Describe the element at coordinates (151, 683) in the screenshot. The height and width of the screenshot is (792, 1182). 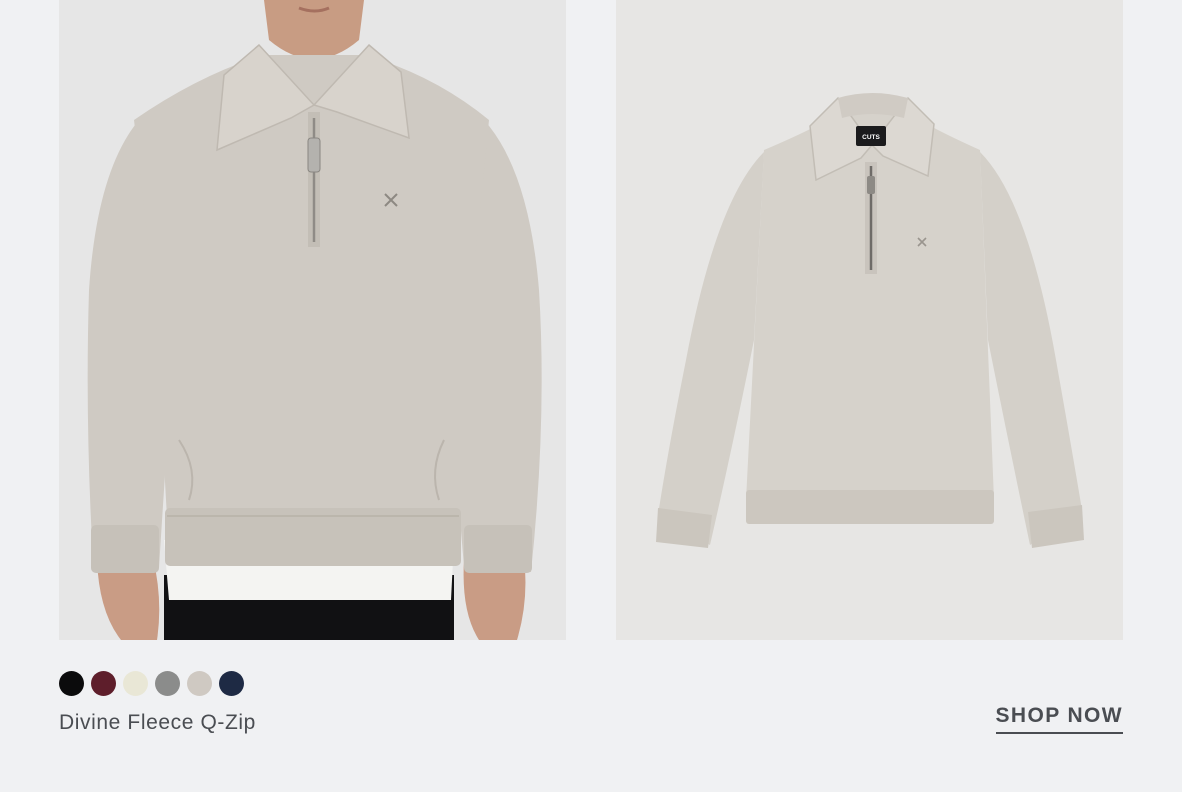
I see `color-swatches` at that location.